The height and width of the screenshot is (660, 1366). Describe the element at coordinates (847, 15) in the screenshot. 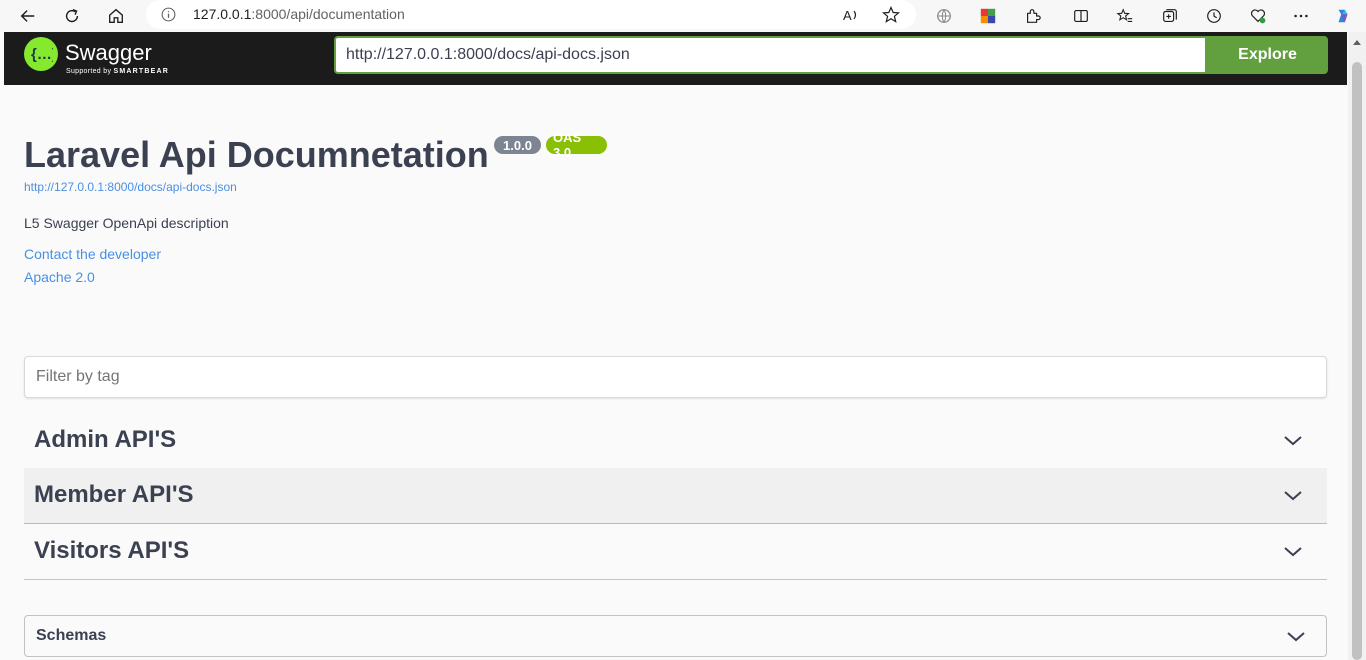

I see `svg-text: A` at that location.